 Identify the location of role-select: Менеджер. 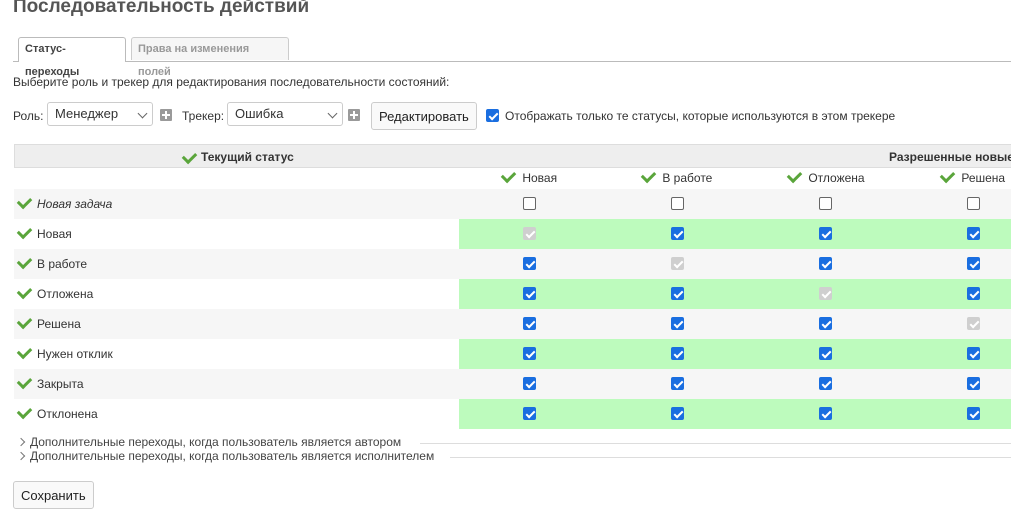
(100, 114).